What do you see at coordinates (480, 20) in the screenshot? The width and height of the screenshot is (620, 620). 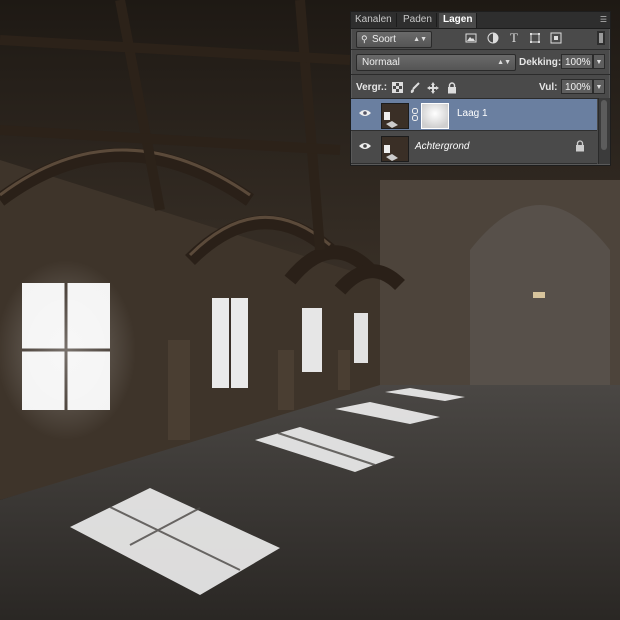 I see `panel-tab-bar: Kanalen Paden Lagen ☰` at bounding box center [480, 20].